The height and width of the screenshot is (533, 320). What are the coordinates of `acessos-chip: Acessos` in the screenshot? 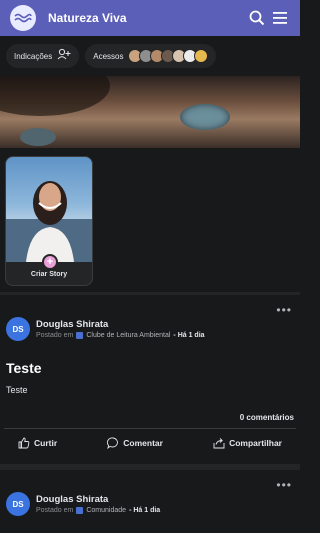 It's located at (151, 56).